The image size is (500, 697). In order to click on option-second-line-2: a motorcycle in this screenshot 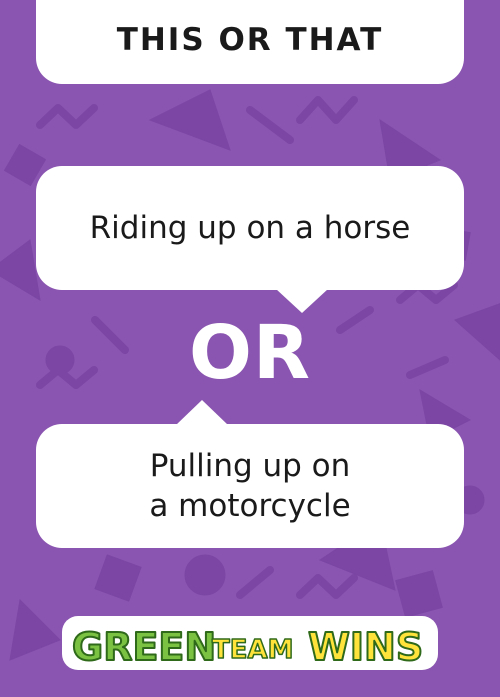, I will do `click(250, 506)`.